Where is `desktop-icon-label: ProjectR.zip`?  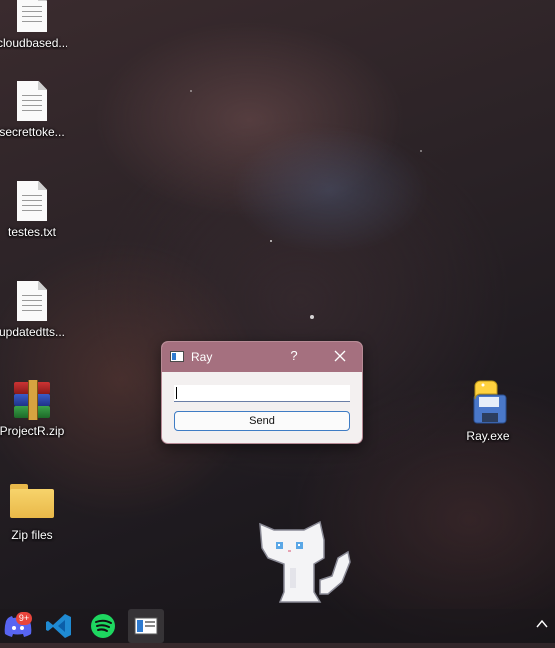 desktop-icon-label: ProjectR.zip is located at coordinates (32, 431).